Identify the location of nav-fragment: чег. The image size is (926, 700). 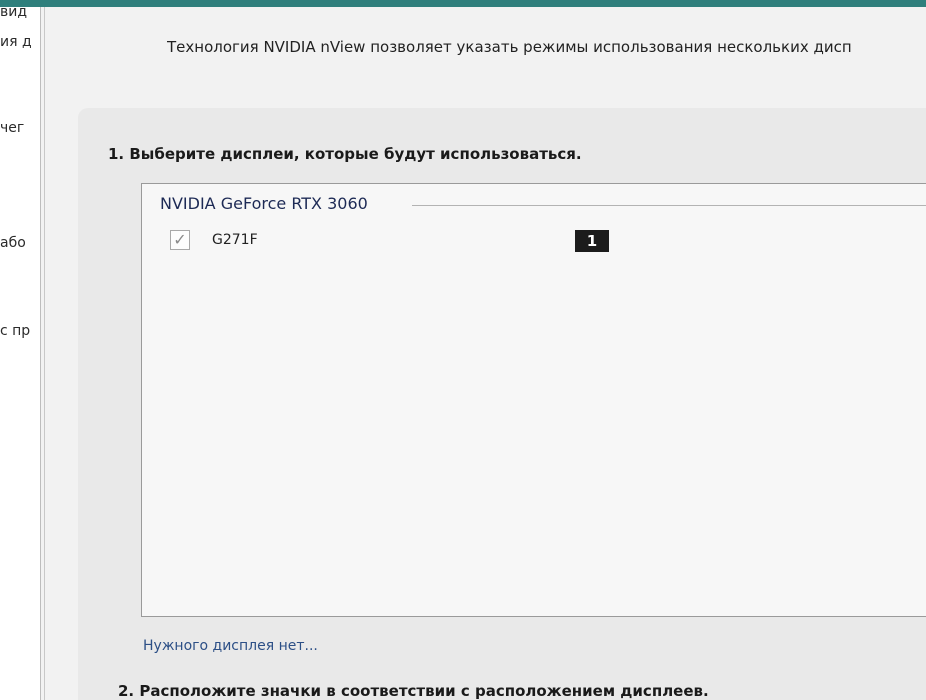
(12, 128).